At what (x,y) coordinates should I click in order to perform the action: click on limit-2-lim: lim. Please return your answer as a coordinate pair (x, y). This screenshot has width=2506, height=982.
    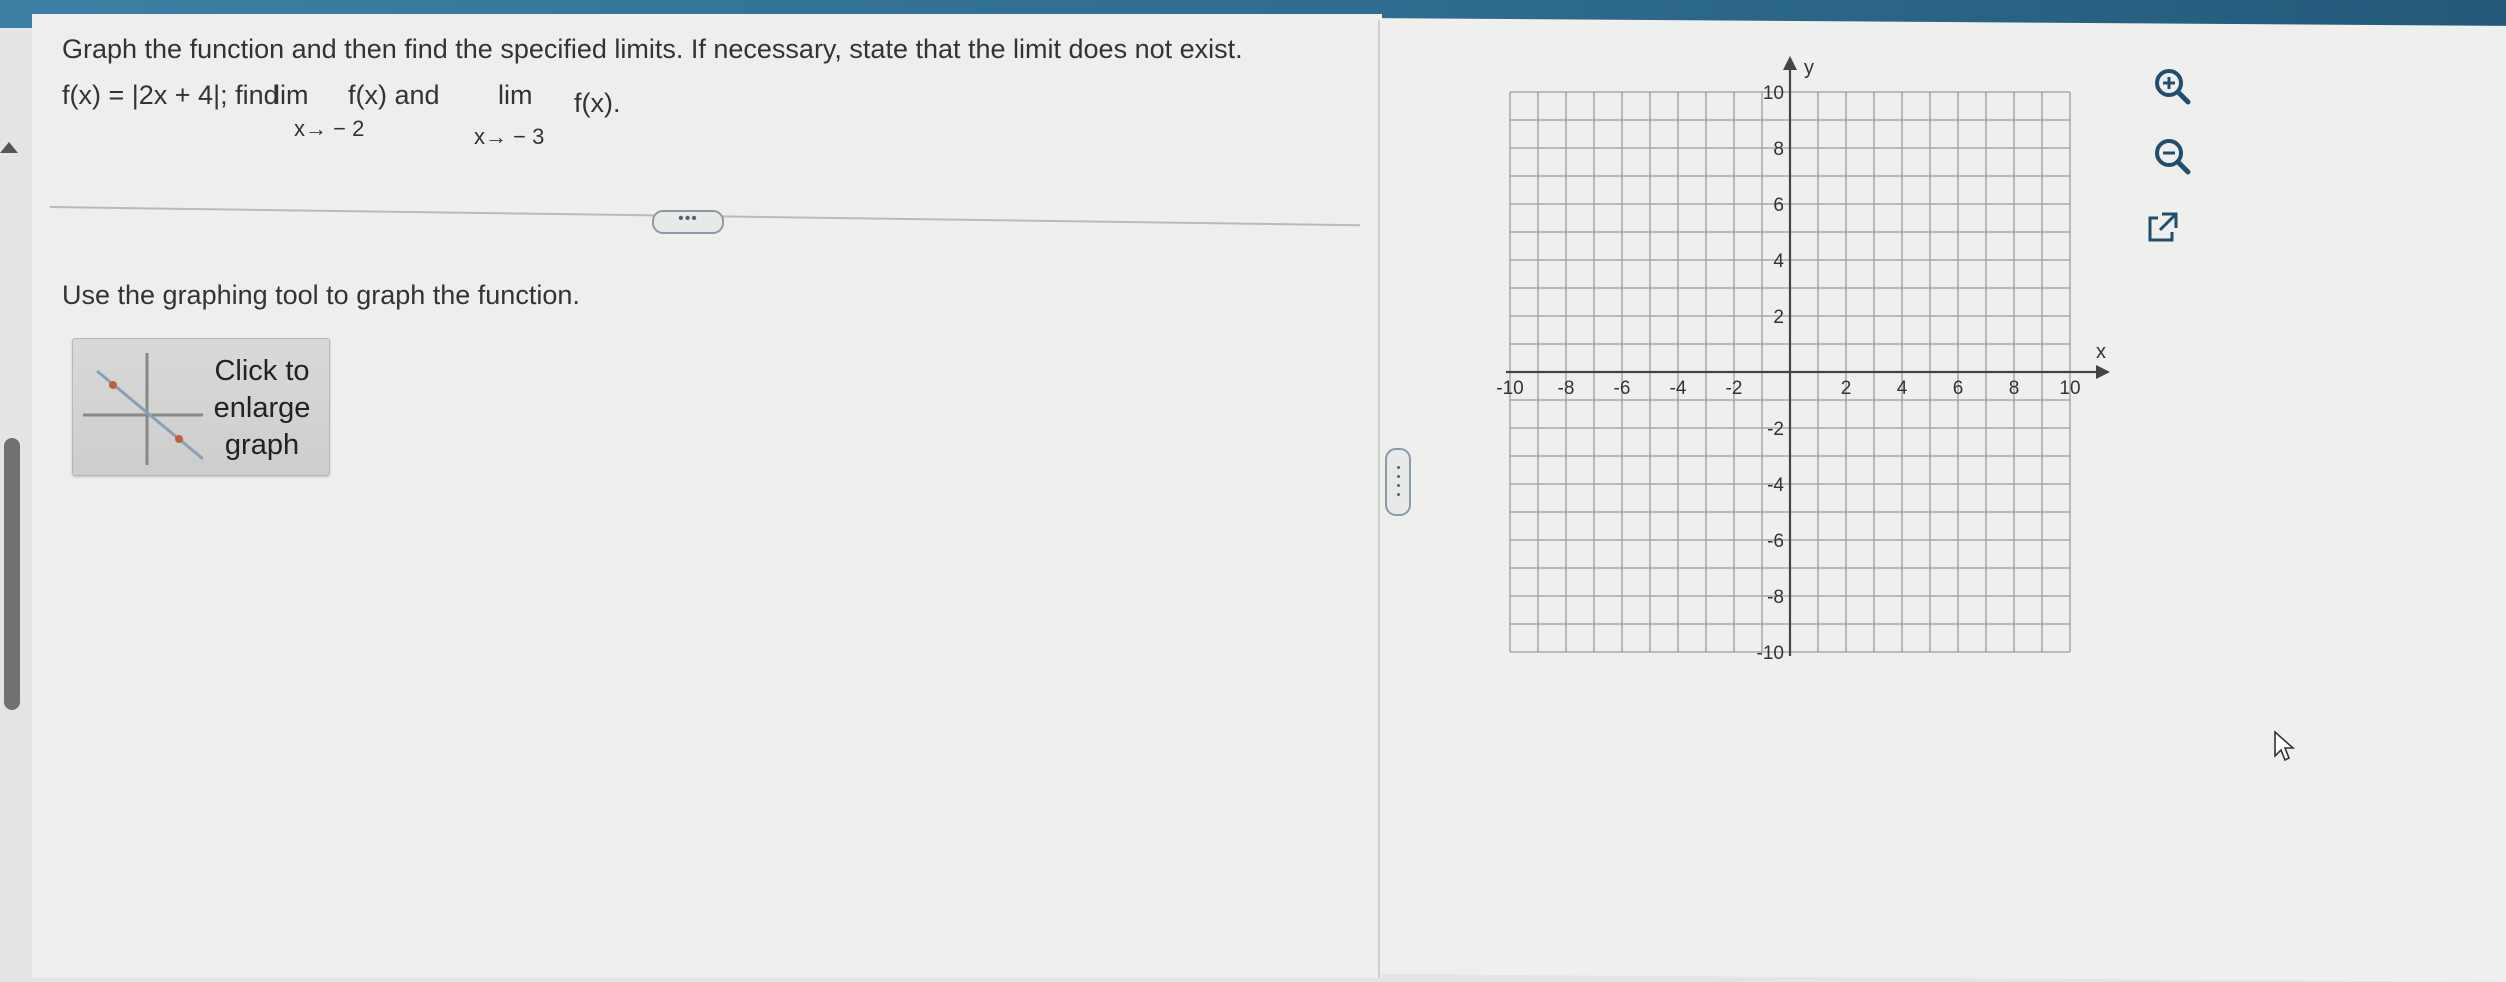
    Looking at the image, I should click on (515, 95).